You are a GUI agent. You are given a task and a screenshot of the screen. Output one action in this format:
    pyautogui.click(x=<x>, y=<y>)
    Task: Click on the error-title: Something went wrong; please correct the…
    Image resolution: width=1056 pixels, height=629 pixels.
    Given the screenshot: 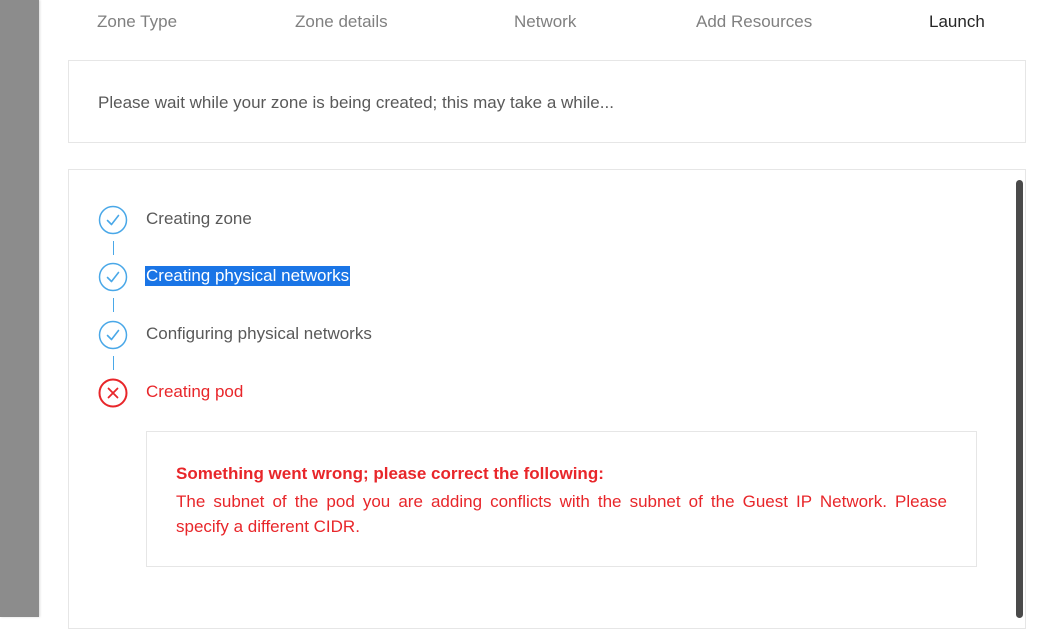 What is the action you would take?
    pyautogui.click(x=390, y=473)
    